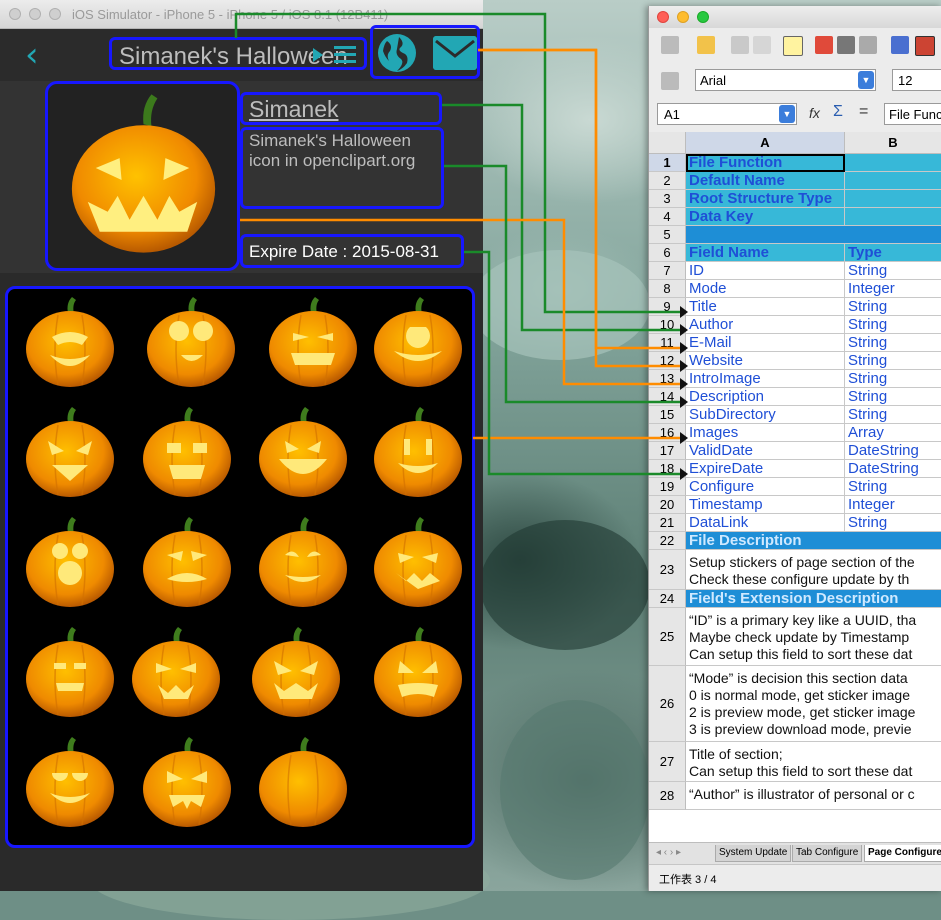 The image size is (941, 920). Describe the element at coordinates (706, 45) in the screenshot. I see `open-folder-icon` at that location.